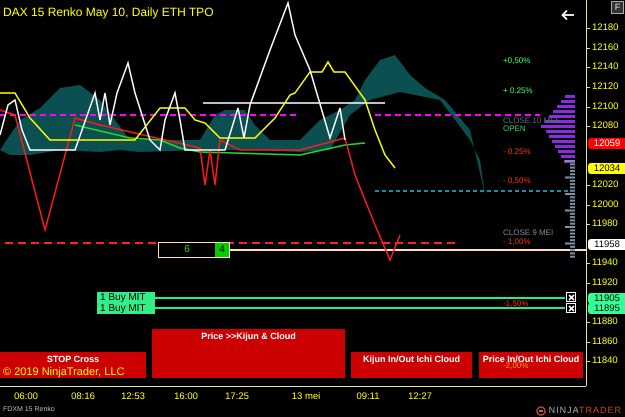  What do you see at coordinates (222, 250) in the screenshot?
I see `filled-quantity: 4` at bounding box center [222, 250].